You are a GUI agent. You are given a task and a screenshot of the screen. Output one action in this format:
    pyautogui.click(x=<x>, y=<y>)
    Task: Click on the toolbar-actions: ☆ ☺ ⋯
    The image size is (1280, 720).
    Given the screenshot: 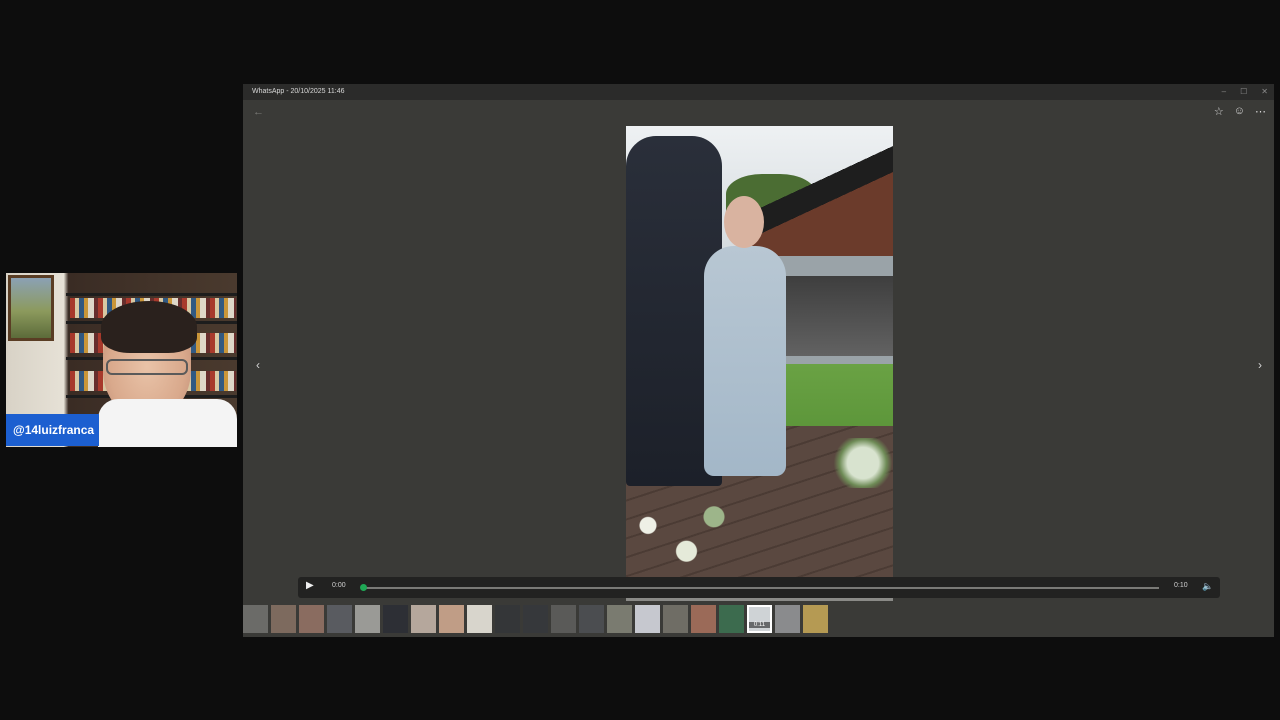 What is the action you would take?
    pyautogui.click(x=1240, y=111)
    